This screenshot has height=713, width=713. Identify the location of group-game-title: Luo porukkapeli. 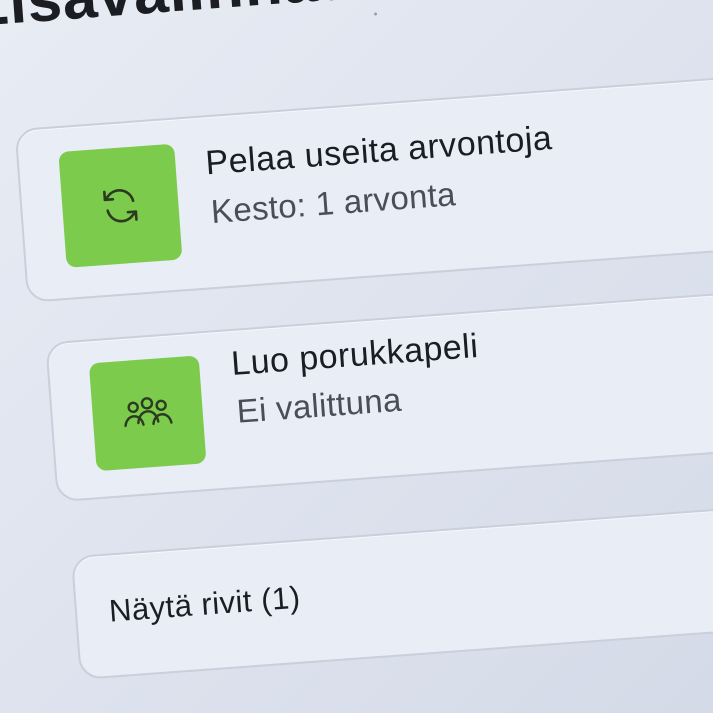
(354, 354).